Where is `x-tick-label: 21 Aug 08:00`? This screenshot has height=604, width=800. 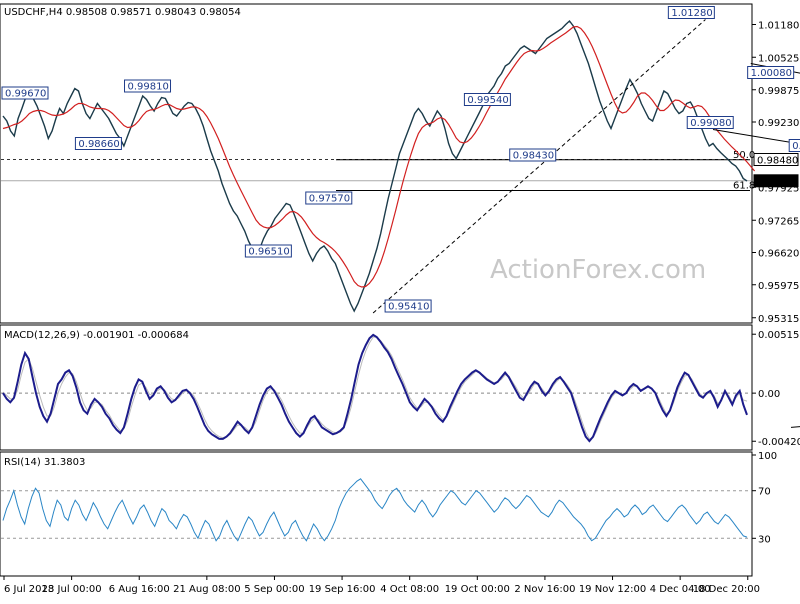 x-tick-label: 21 Aug 08:00 is located at coordinates (206, 589).